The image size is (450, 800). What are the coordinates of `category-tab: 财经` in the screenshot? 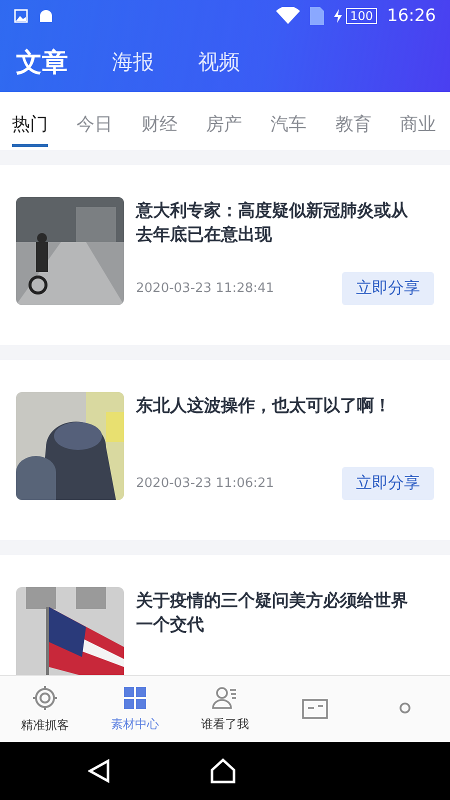 It's located at (159, 125).